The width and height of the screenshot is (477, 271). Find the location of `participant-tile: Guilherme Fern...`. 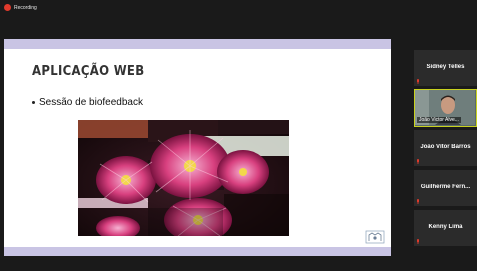

participant-tile: Guilherme Fern... is located at coordinates (445, 188).